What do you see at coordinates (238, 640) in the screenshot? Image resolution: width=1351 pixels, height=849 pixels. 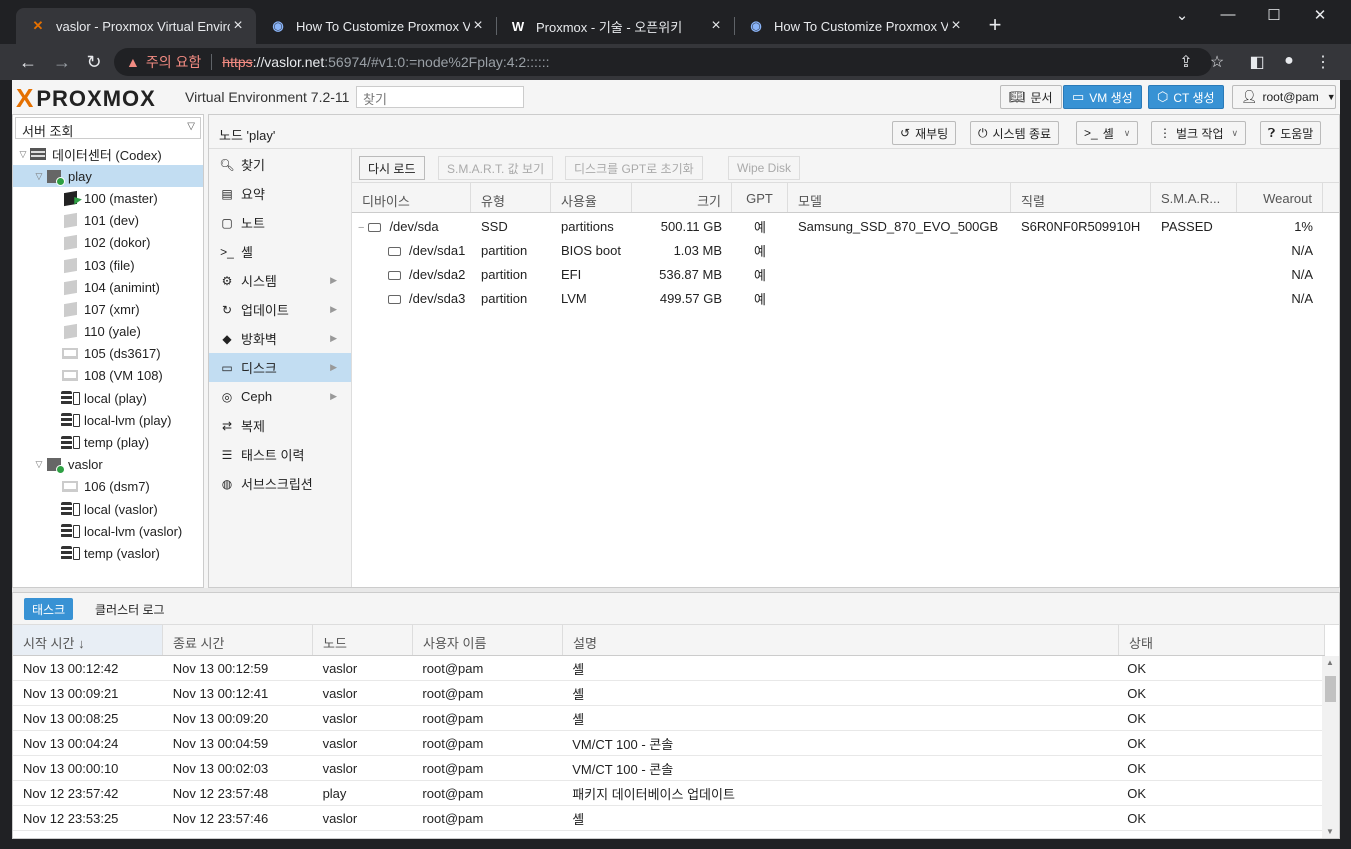 I see `column-header: 종료 시간` at bounding box center [238, 640].